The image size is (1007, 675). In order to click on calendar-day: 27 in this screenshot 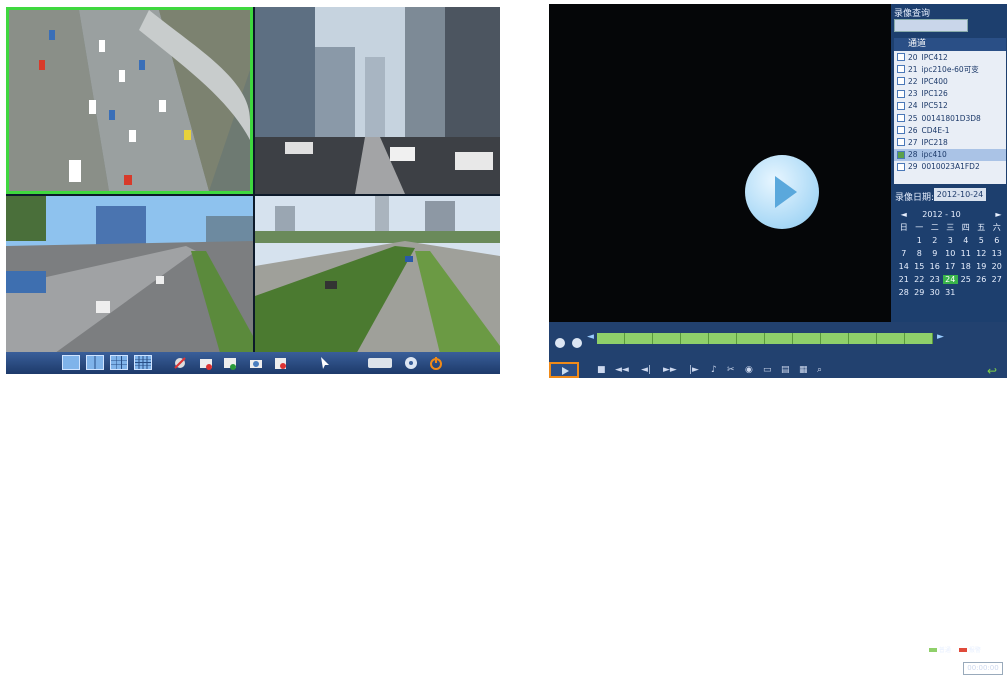, I will do `click(997, 279)`.